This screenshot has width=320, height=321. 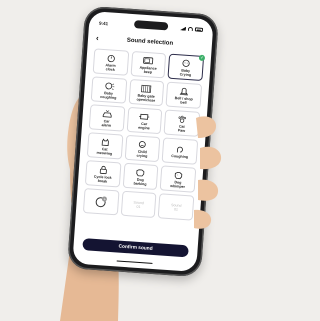 What do you see at coordinates (178, 184) in the screenshot?
I see `sound-tile-label: Dog whimper` at bounding box center [178, 184].